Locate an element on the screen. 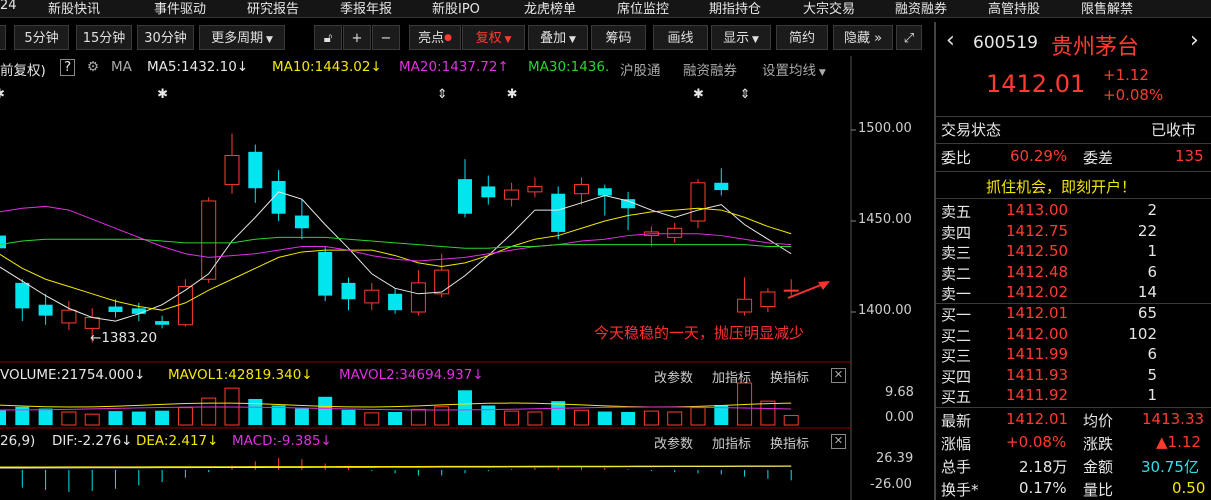 Image resolution: width=1211 pixels, height=500 pixels. bids-volume-3: 5 is located at coordinates (1152, 374).